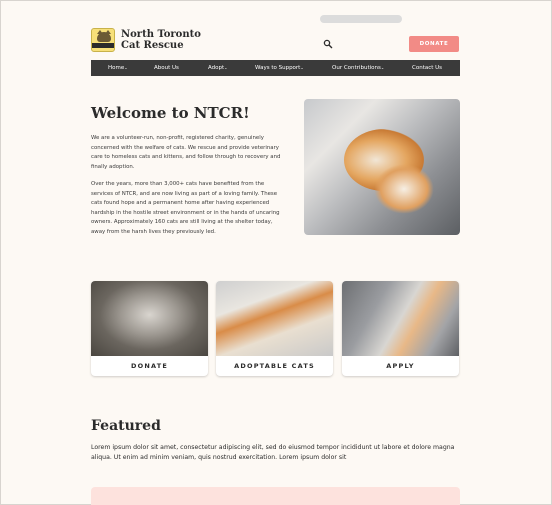 The height and width of the screenshot is (505, 552). Describe the element at coordinates (382, 167) in the screenshot. I see `hero-cat-image` at that location.